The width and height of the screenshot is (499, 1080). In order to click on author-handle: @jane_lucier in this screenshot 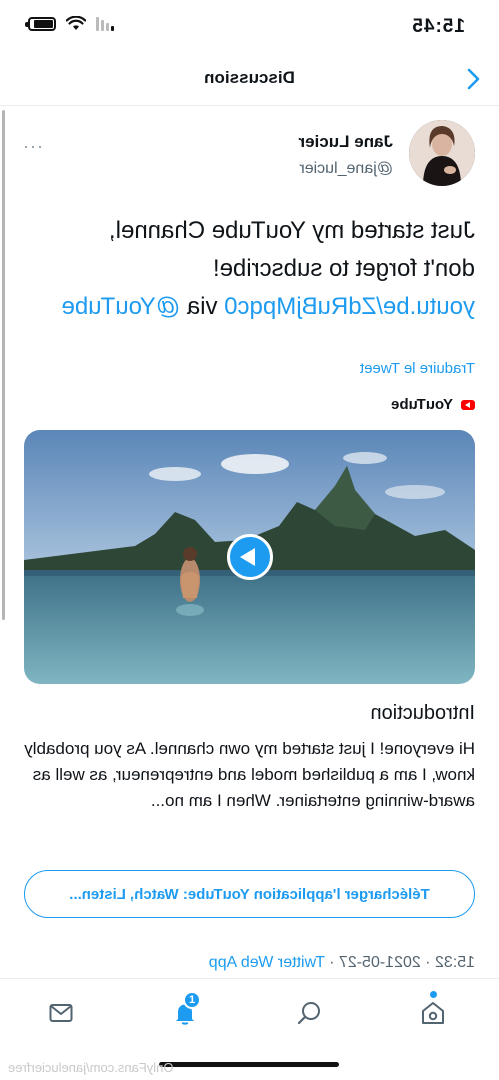, I will do `click(346, 168)`.